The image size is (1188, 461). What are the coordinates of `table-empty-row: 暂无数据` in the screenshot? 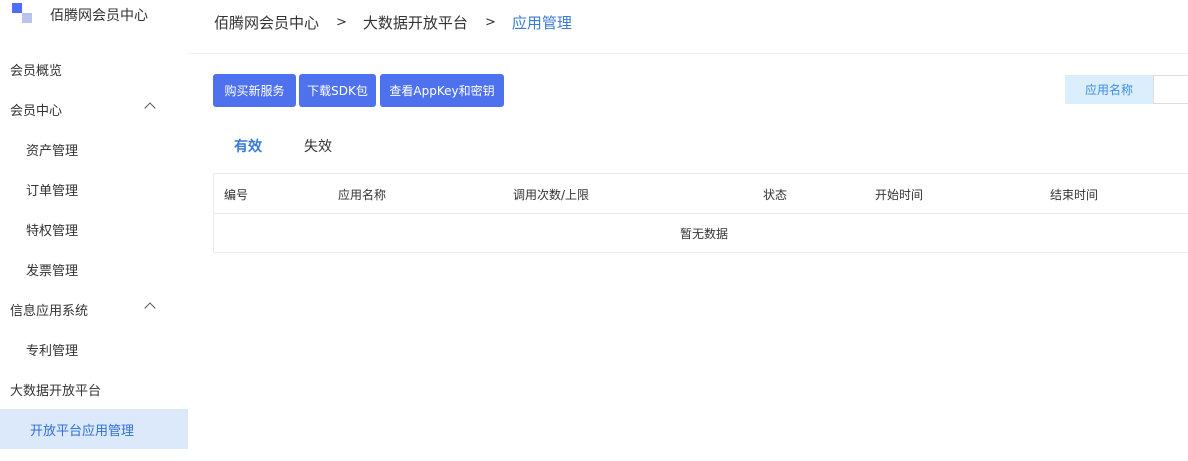 It's located at (701, 233).